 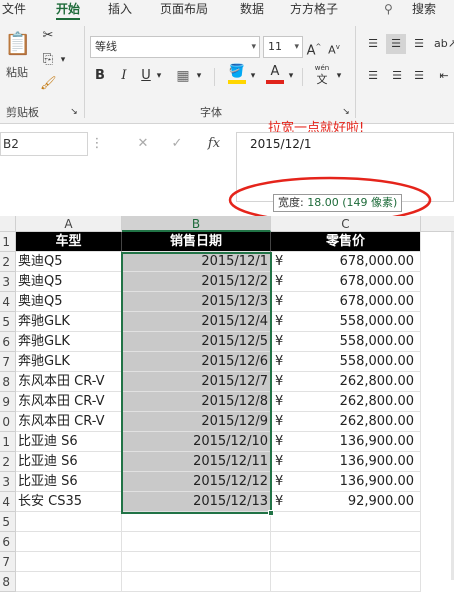 What do you see at coordinates (214, 144) in the screenshot?
I see `insert-function-icon: fx` at bounding box center [214, 144].